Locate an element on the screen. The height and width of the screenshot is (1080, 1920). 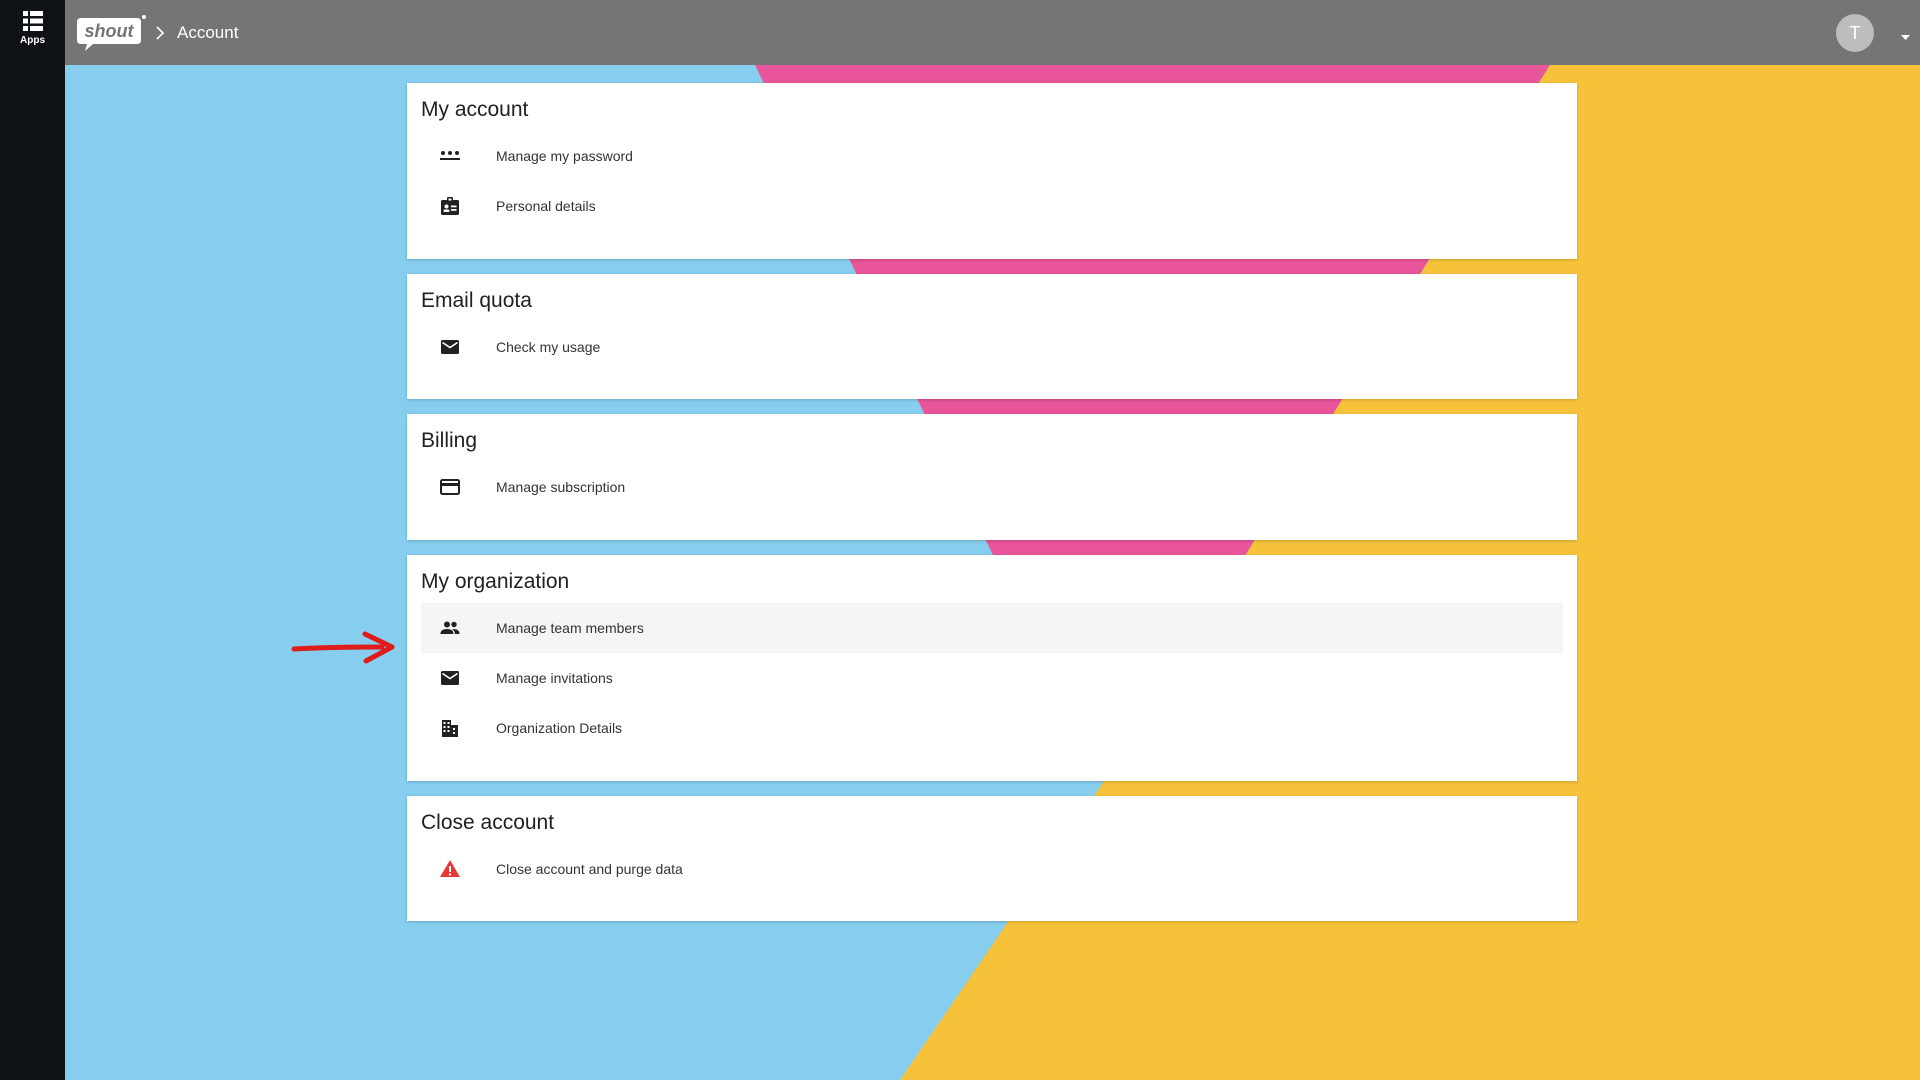
shout-logo: shout is located at coordinates (112, 33).